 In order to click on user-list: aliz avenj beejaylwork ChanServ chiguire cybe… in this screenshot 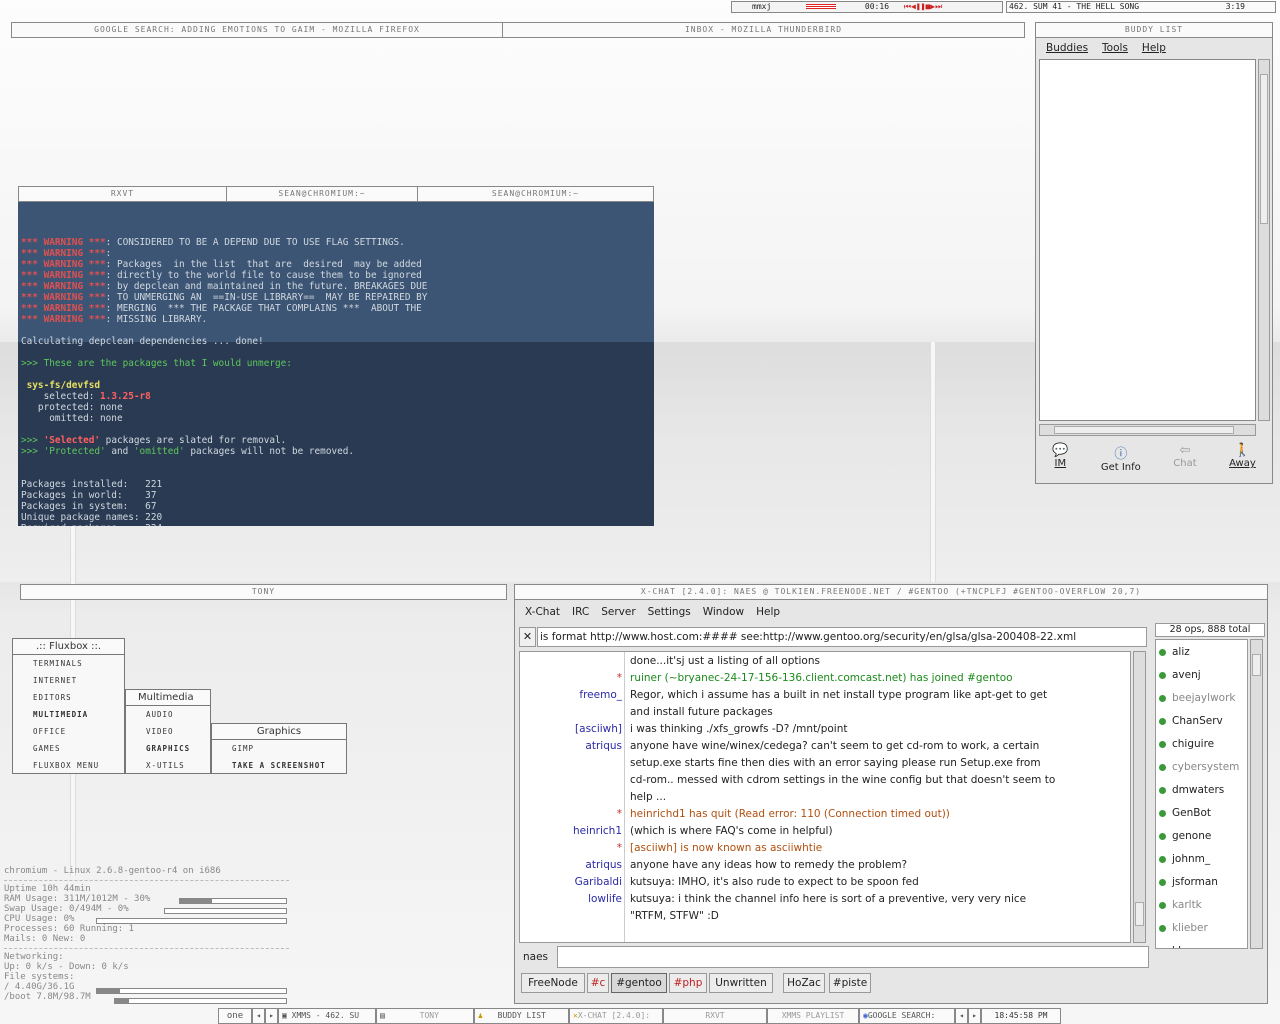, I will do `click(1201, 794)`.